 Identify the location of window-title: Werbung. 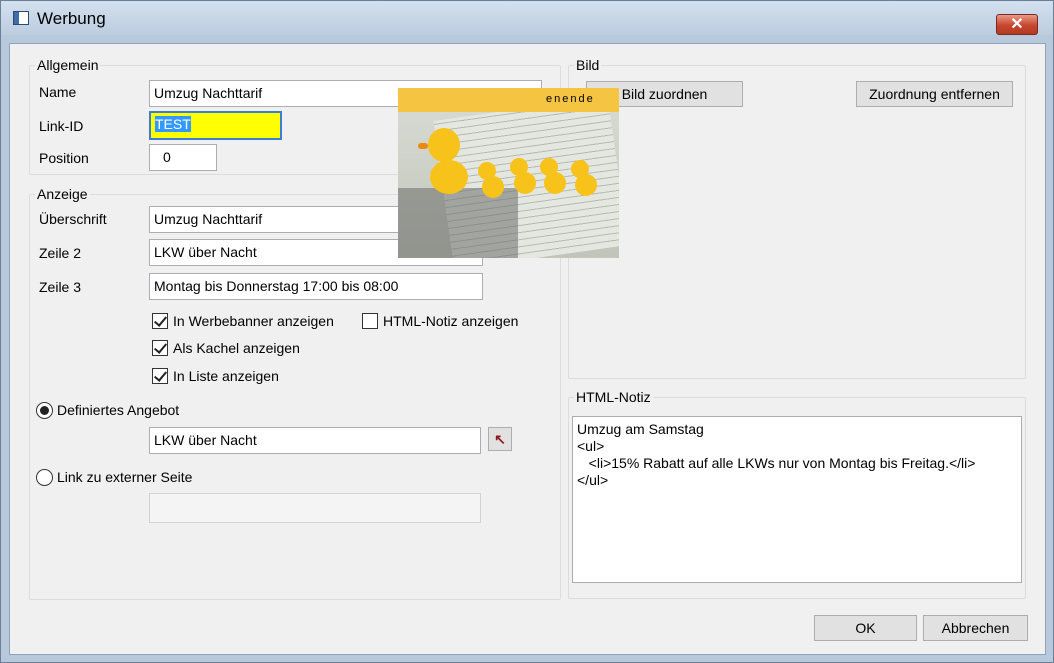
(71, 18).